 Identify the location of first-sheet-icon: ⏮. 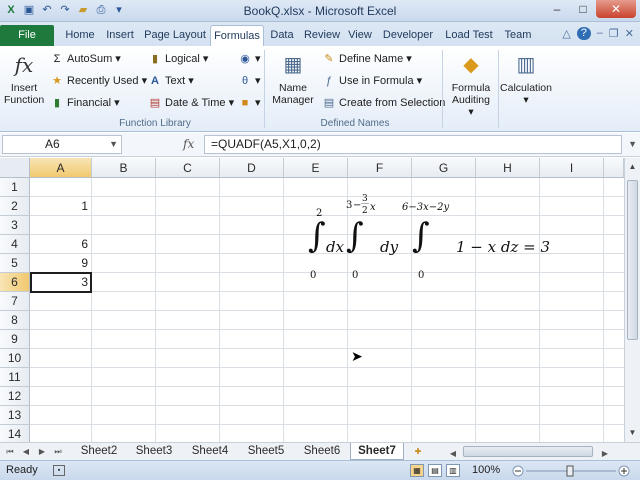
(10, 452).